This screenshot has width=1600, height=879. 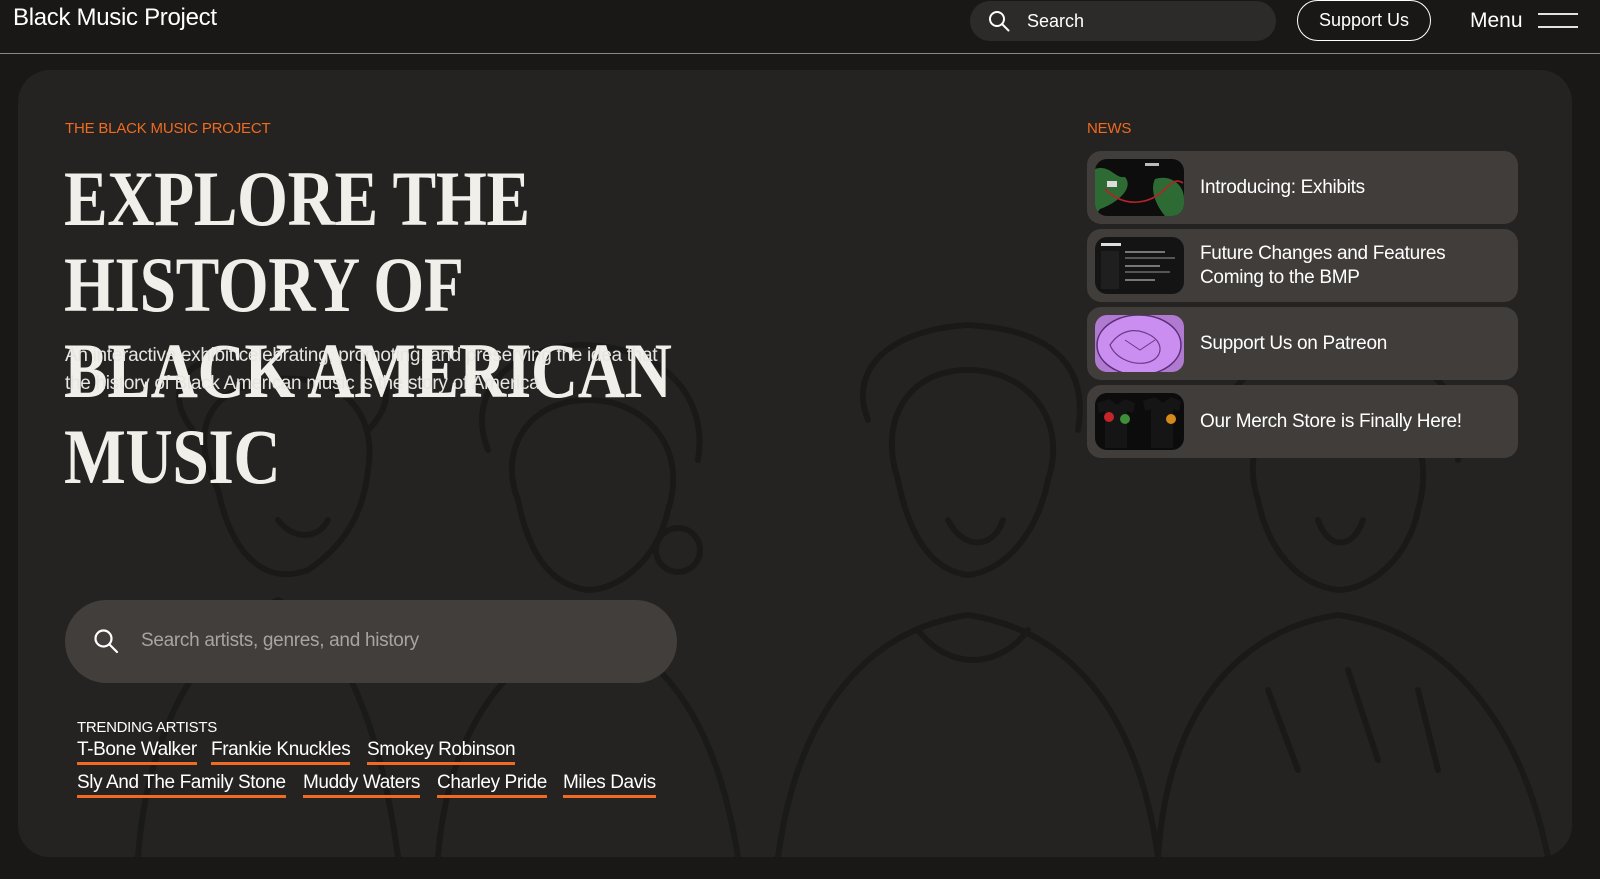 I want to click on main-search-placeholder: Search artists, genres, and history, so click(x=280, y=640).